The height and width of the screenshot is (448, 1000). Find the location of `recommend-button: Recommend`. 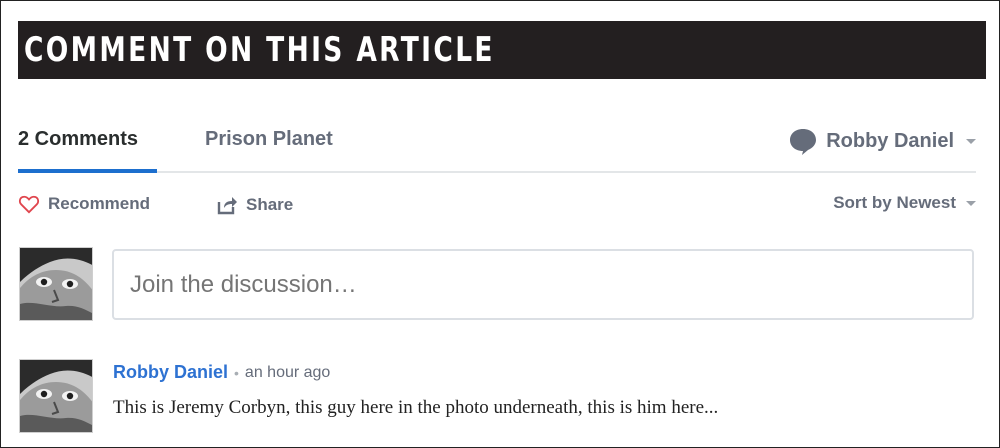

recommend-button: Recommend is located at coordinates (84, 204).